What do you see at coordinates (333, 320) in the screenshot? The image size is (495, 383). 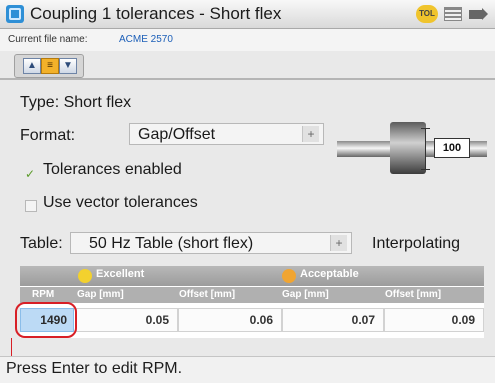 I see `acceptable-gap-cell: 0.07` at bounding box center [333, 320].